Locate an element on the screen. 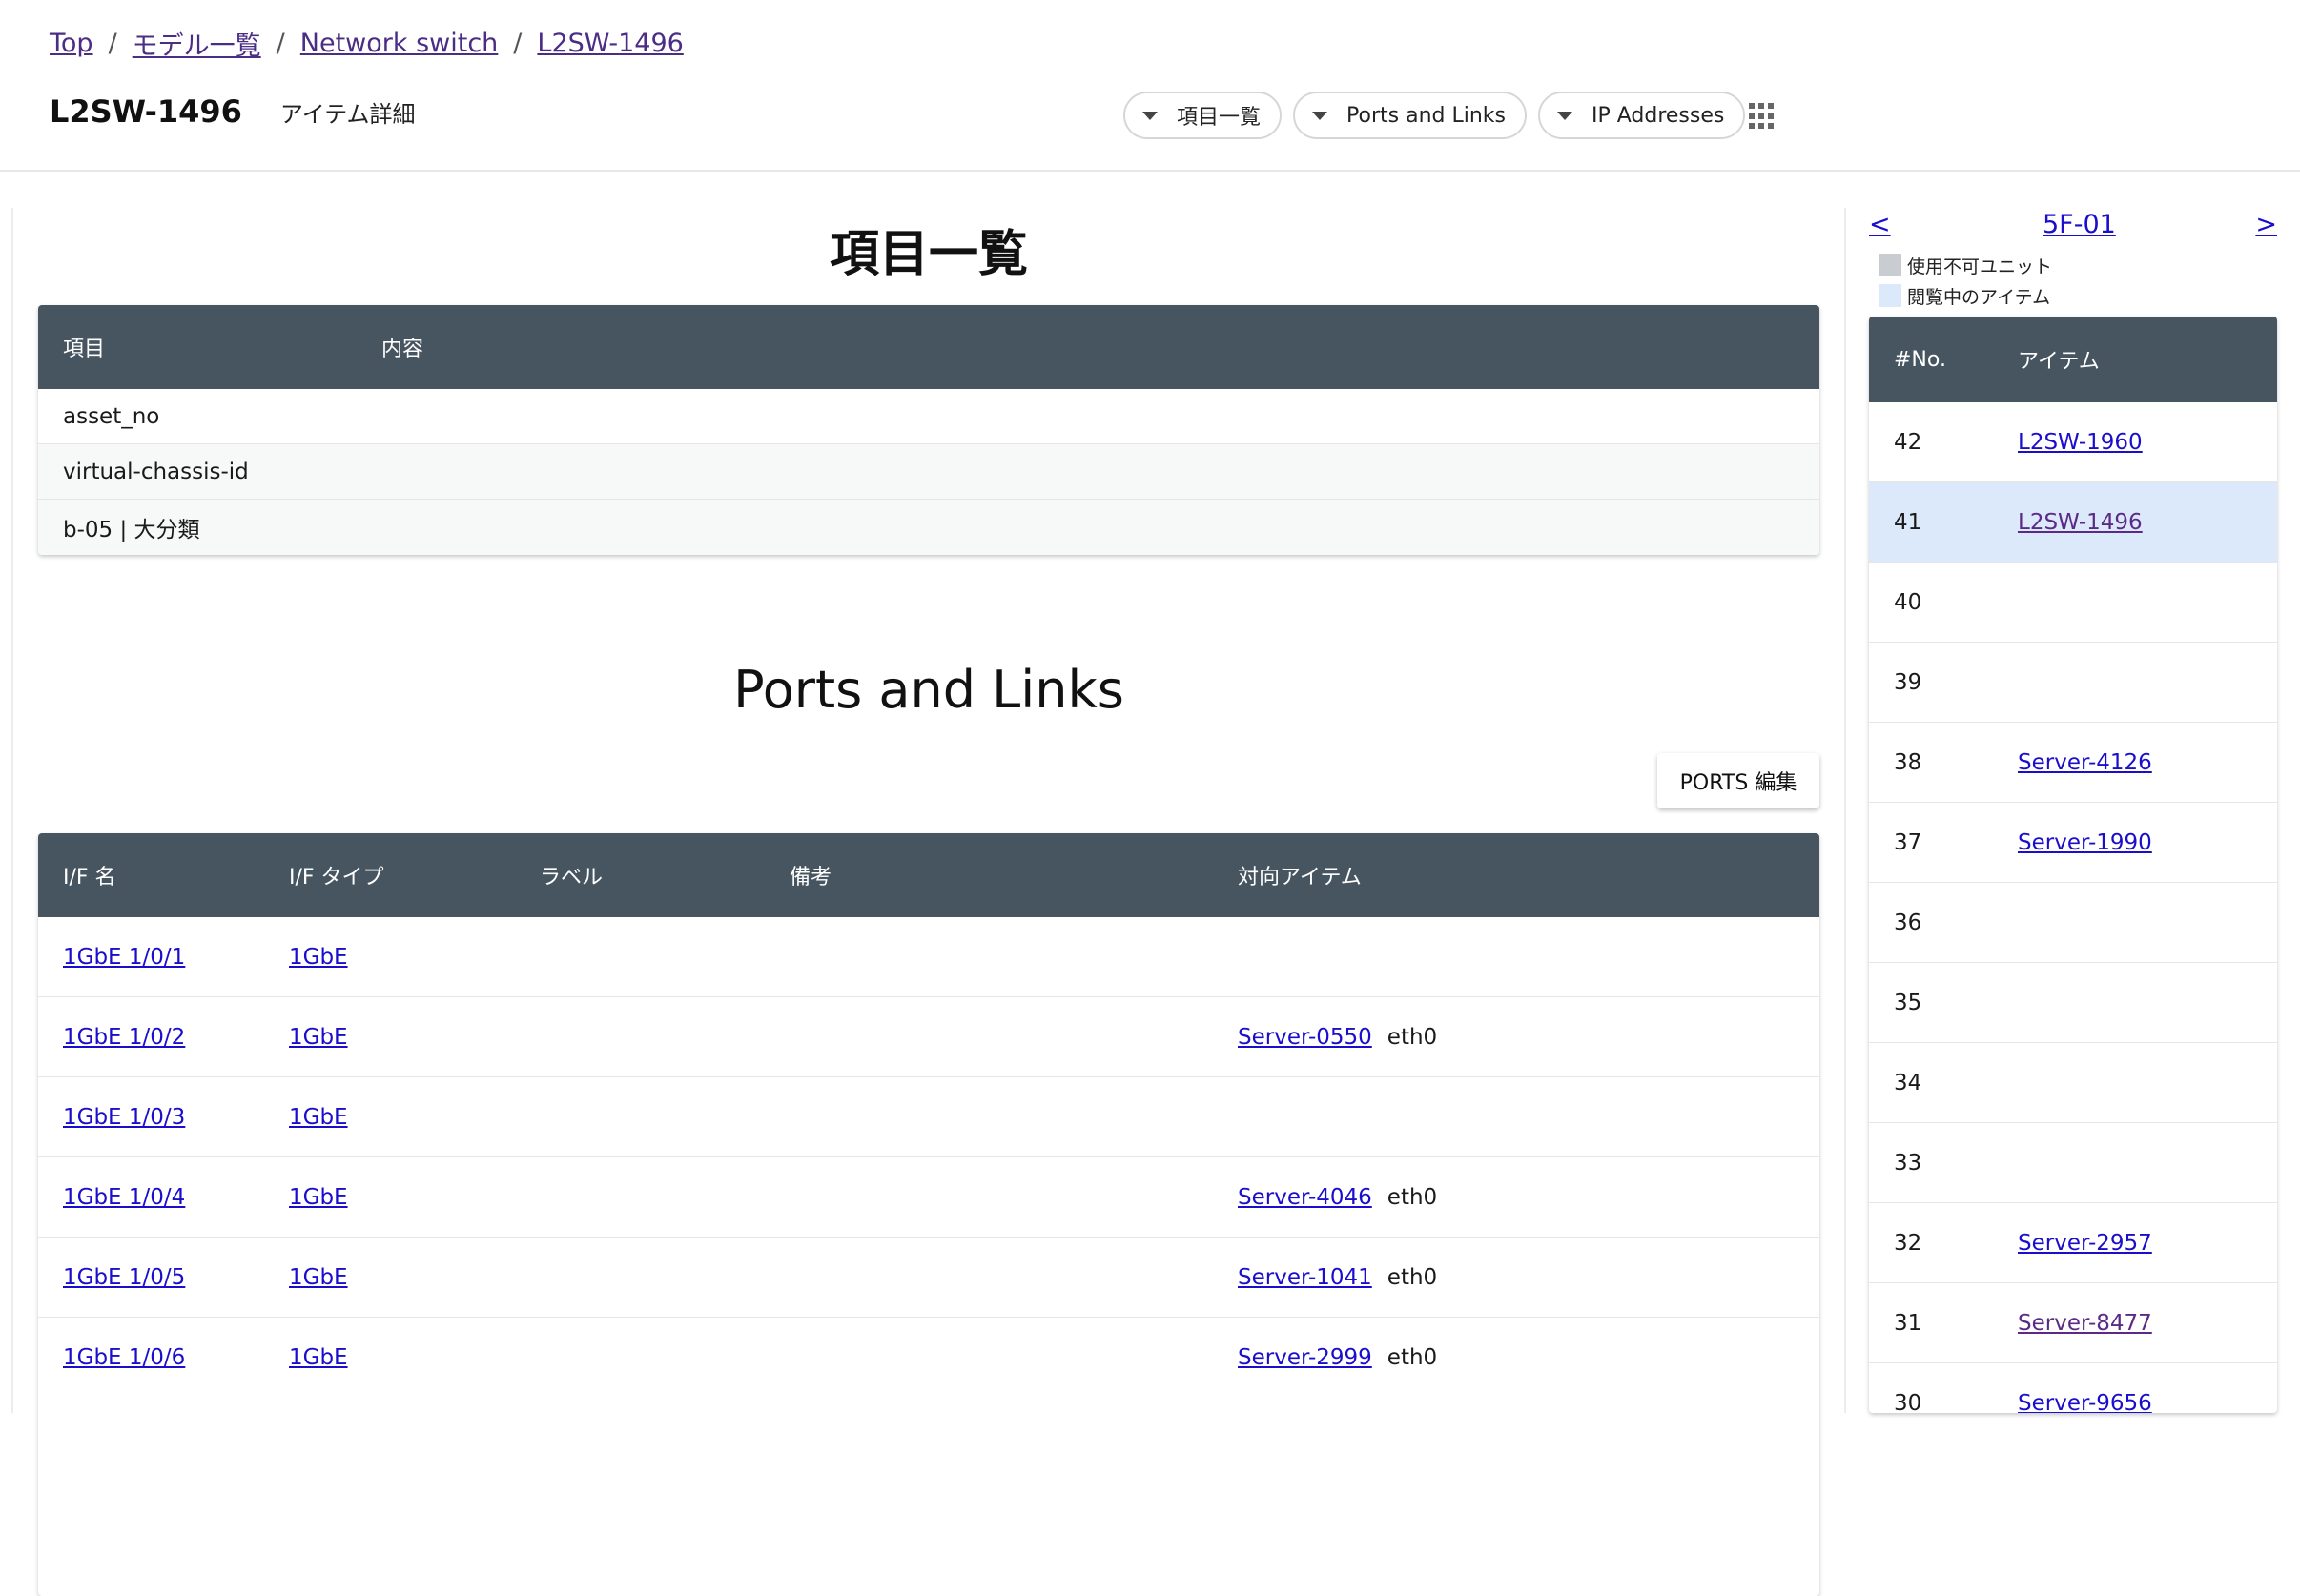  unit-no: 32 is located at coordinates (1908, 1243).